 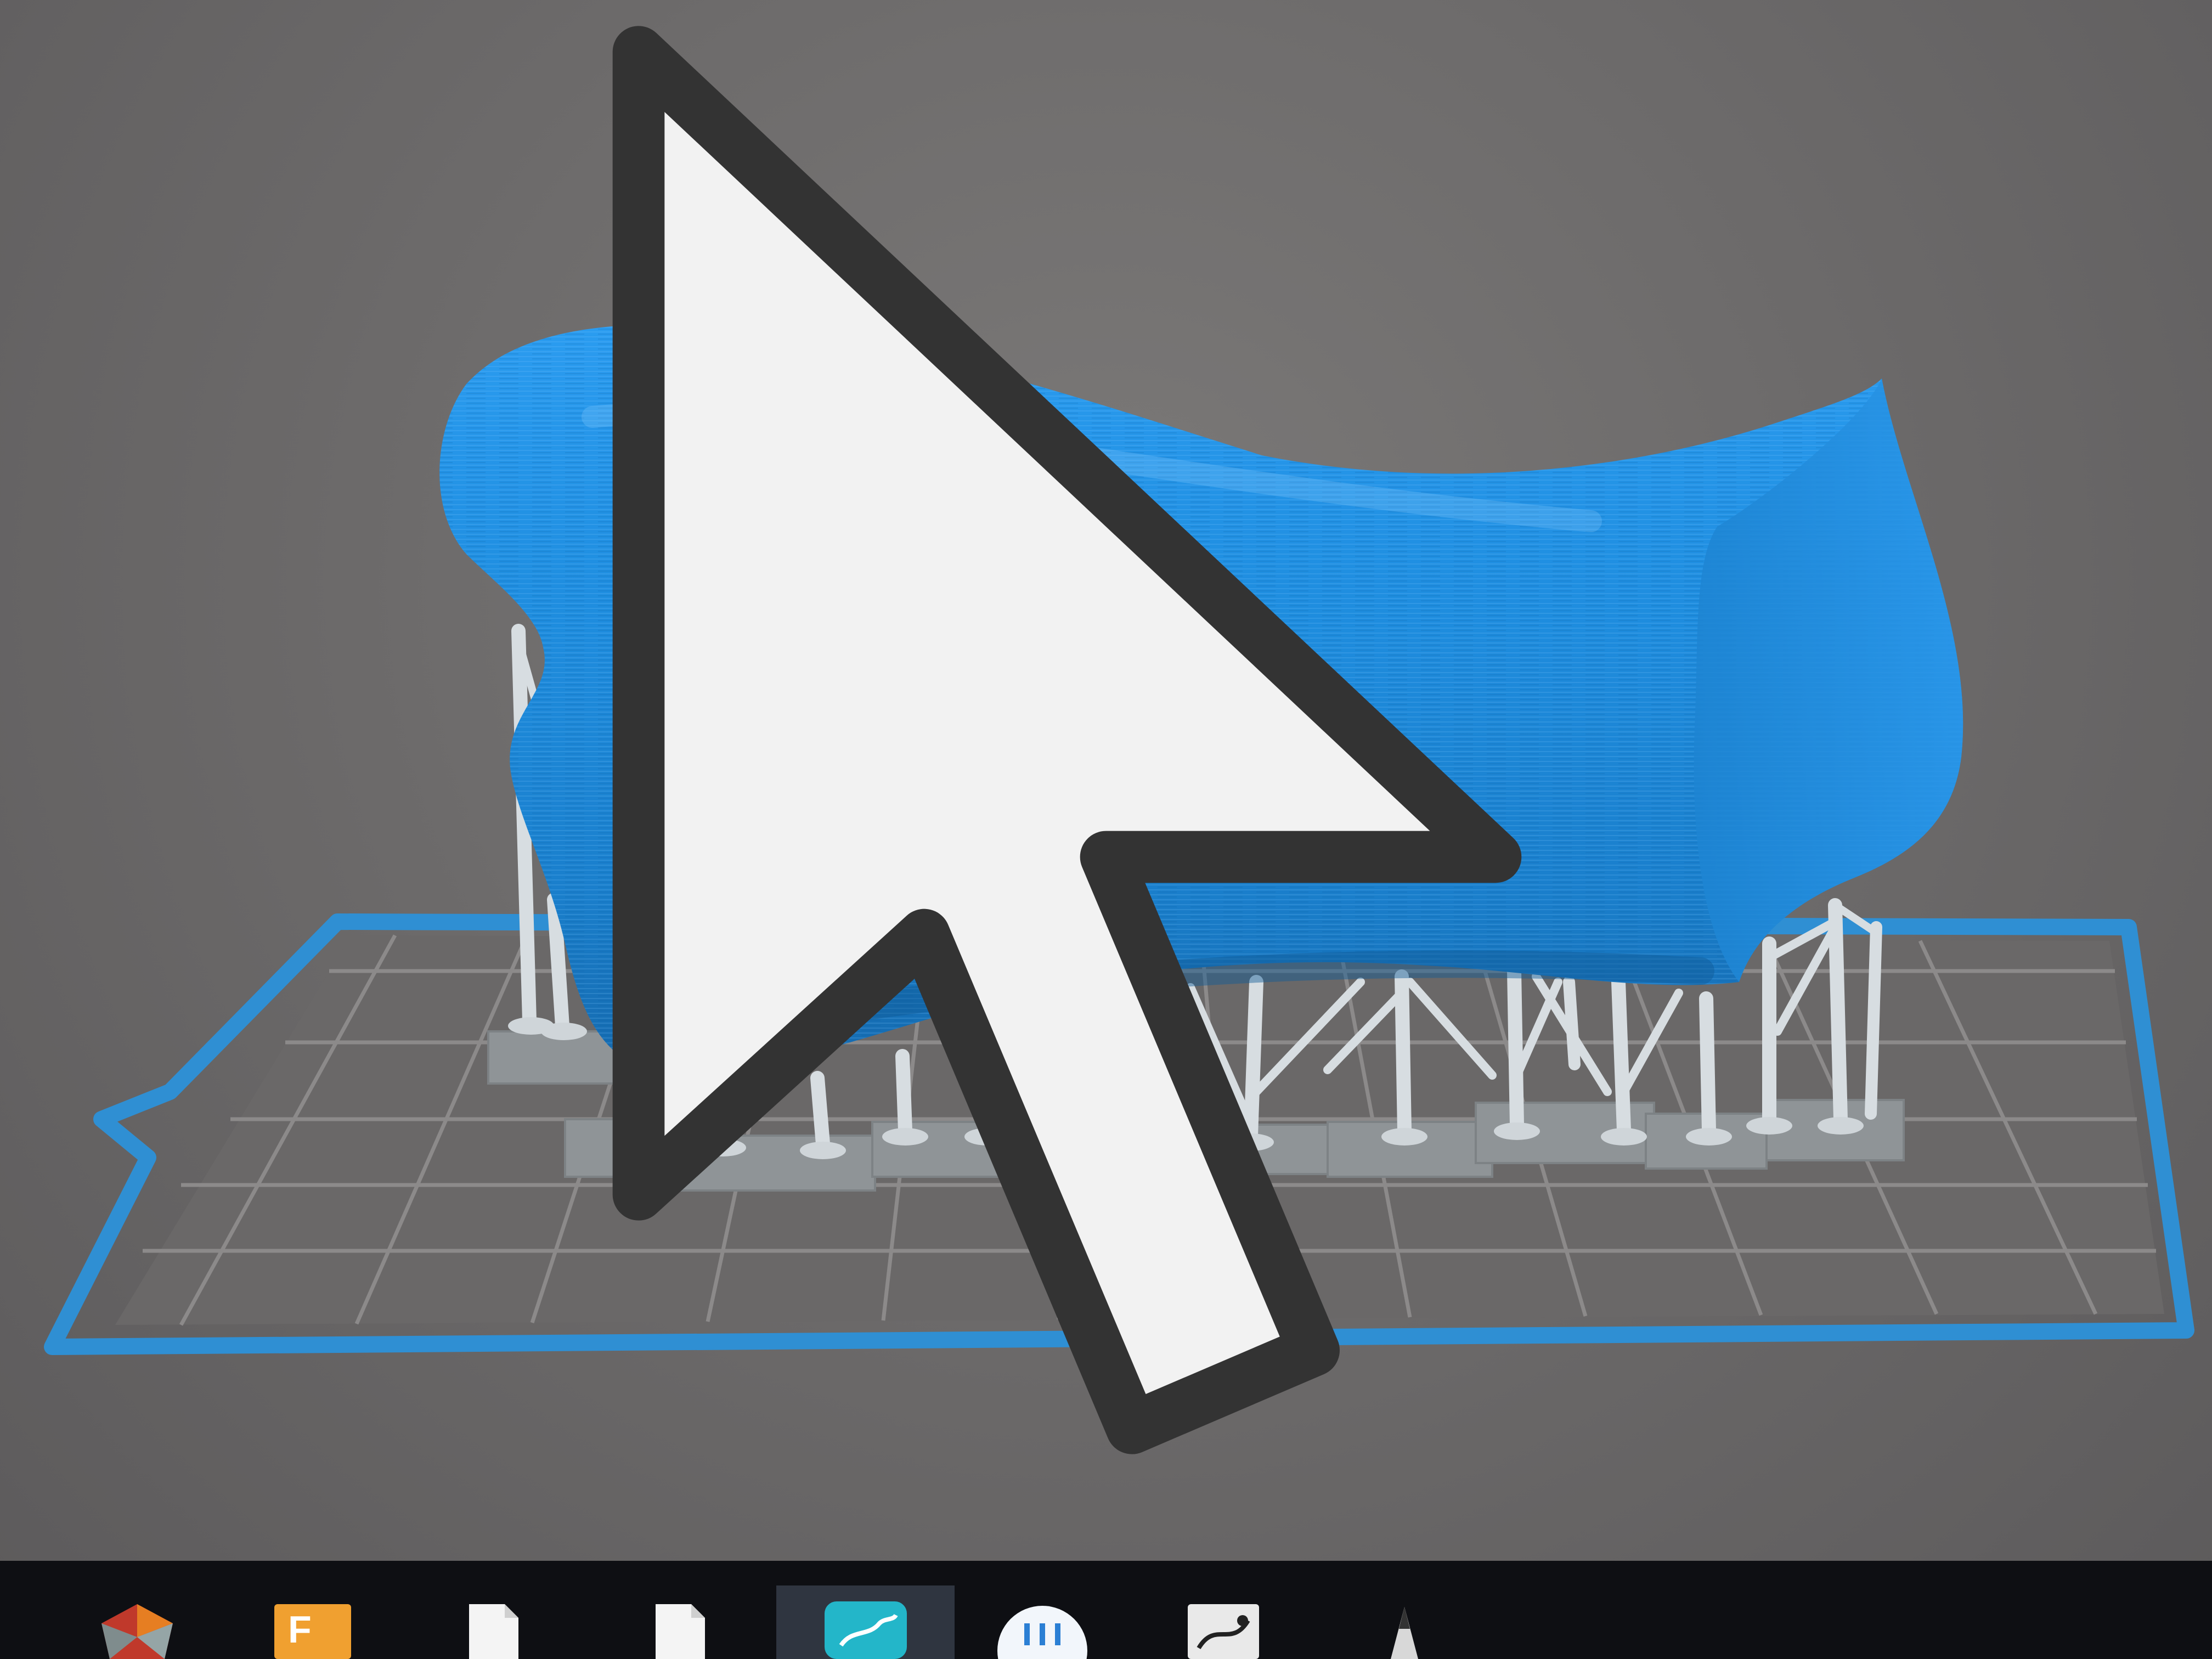 I want to click on taskbar-item-app-circle, so click(x=1042, y=1627).